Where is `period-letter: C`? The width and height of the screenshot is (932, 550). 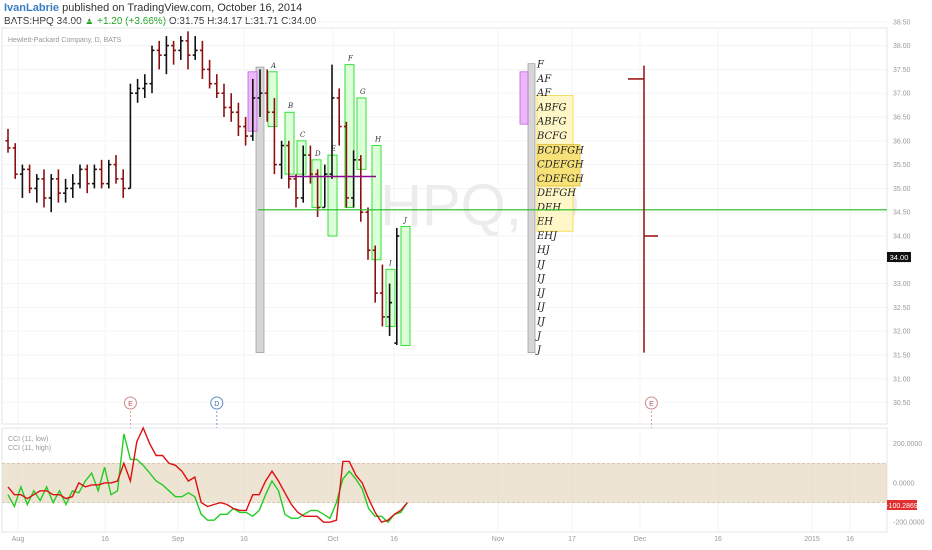
period-letter: C is located at coordinates (303, 135).